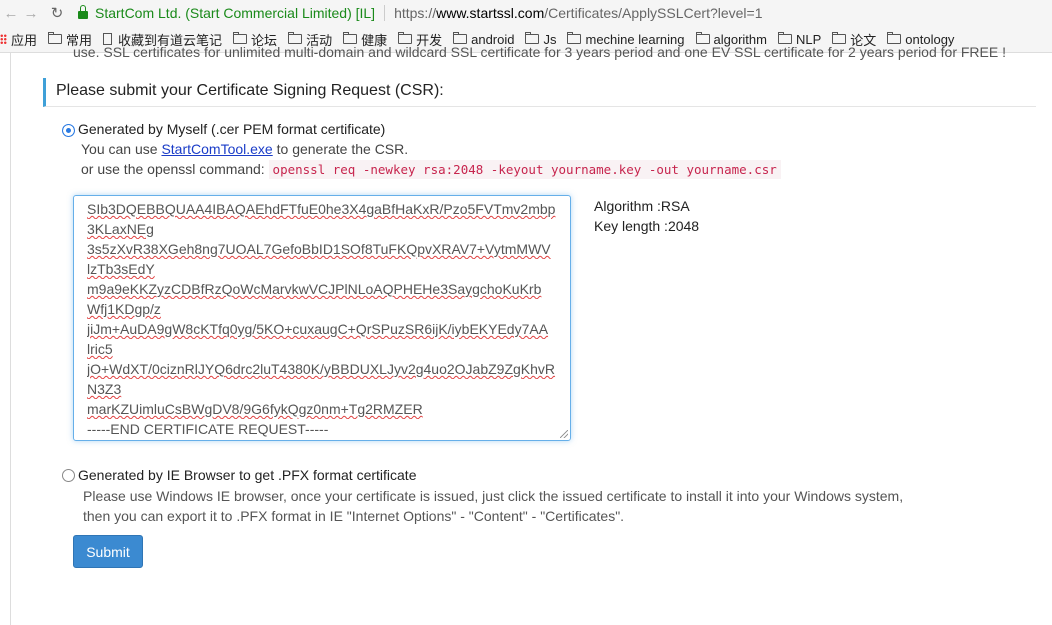  What do you see at coordinates (11, 13) in the screenshot?
I see `back-icon: ←` at bounding box center [11, 13].